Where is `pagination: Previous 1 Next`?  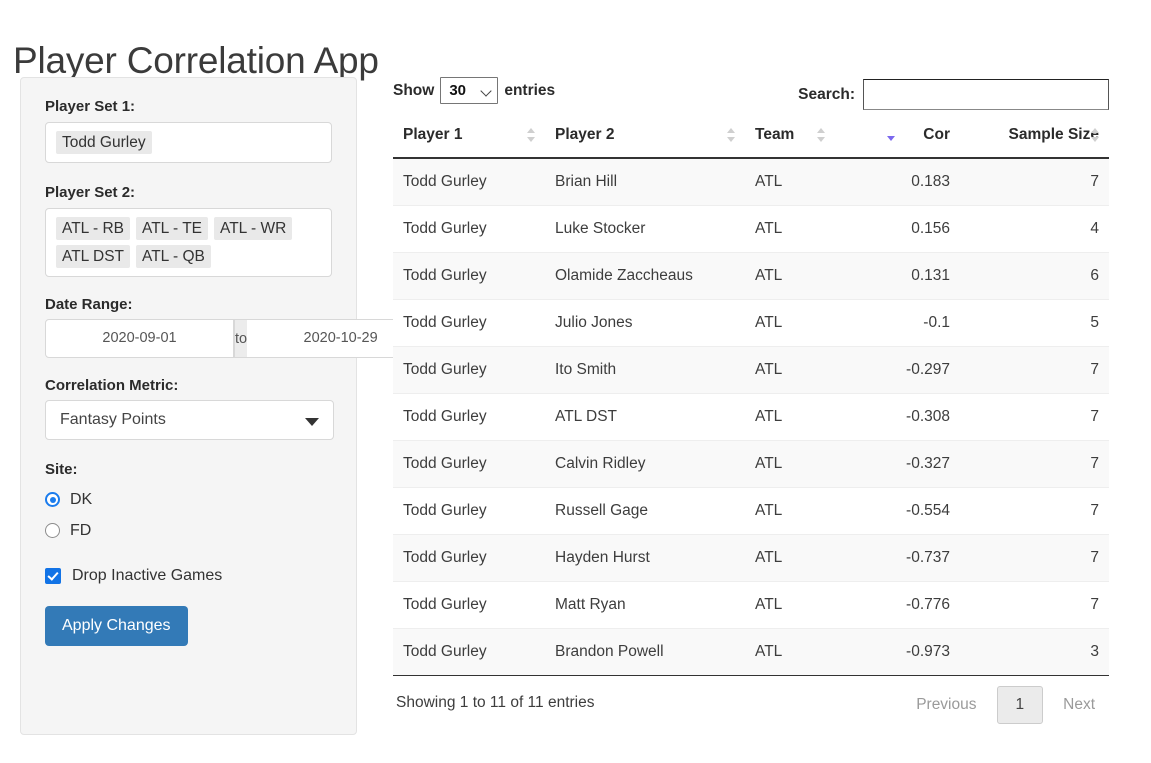 pagination: Previous 1 Next is located at coordinates (1005, 705).